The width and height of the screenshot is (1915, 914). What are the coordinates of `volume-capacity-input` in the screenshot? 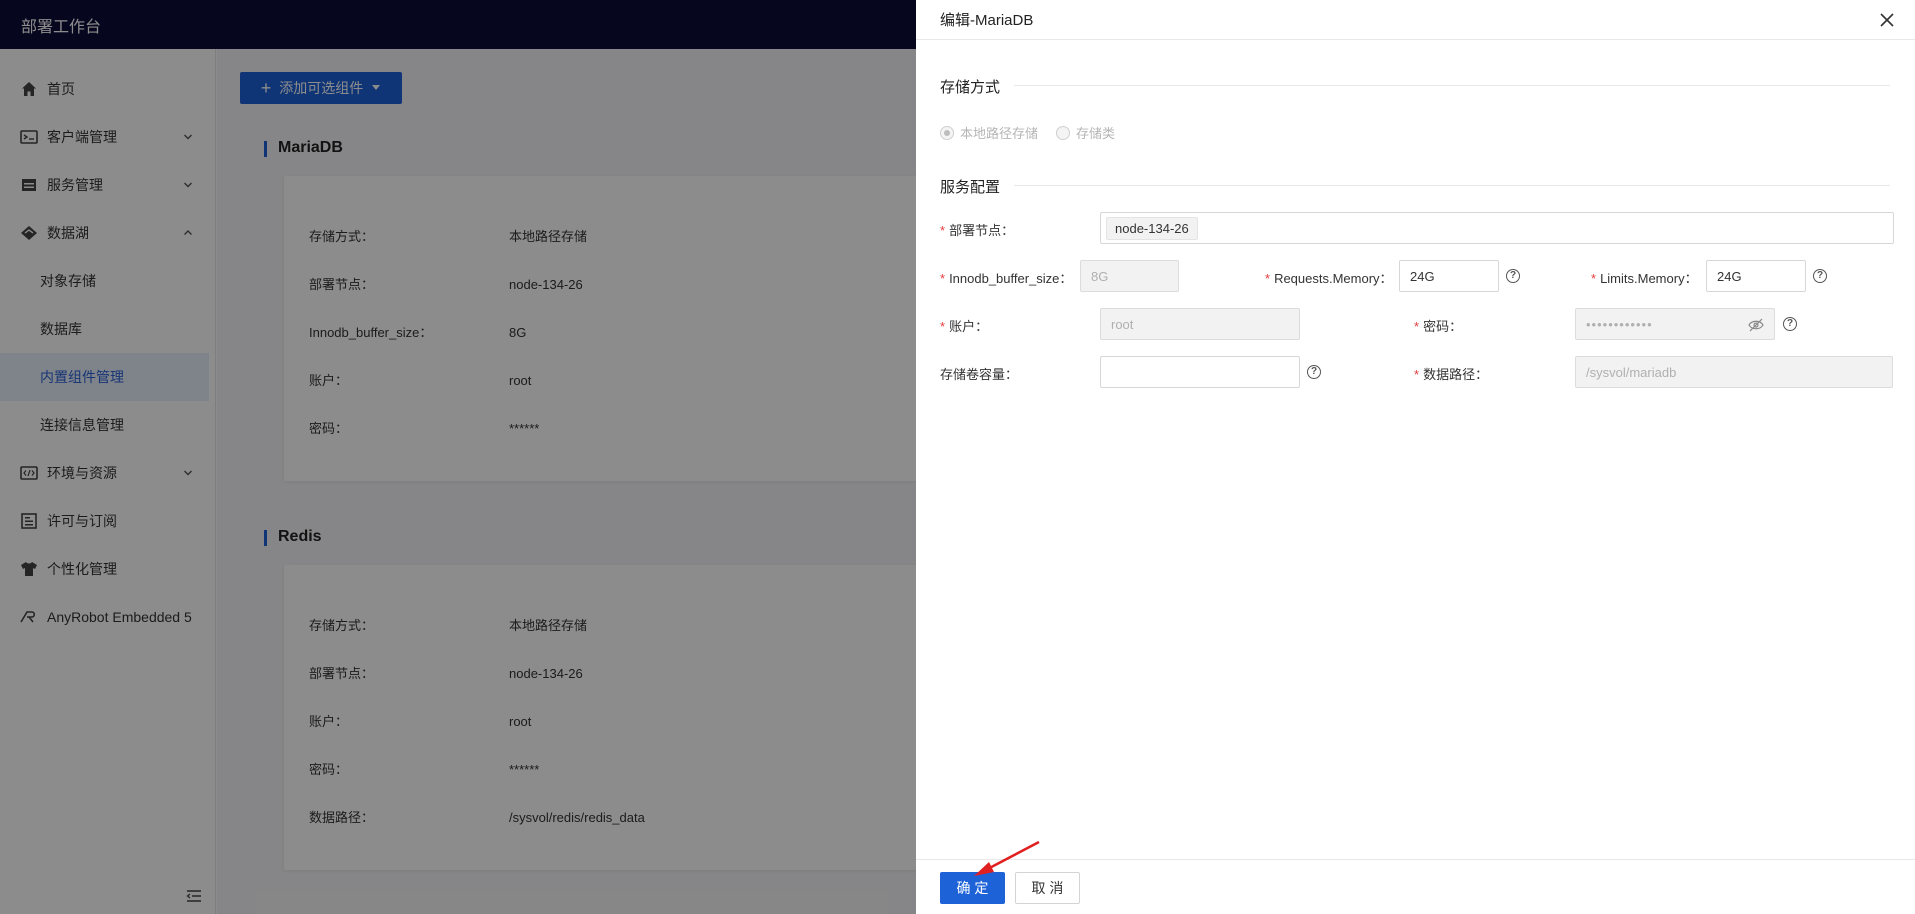 It's located at (1200, 372).